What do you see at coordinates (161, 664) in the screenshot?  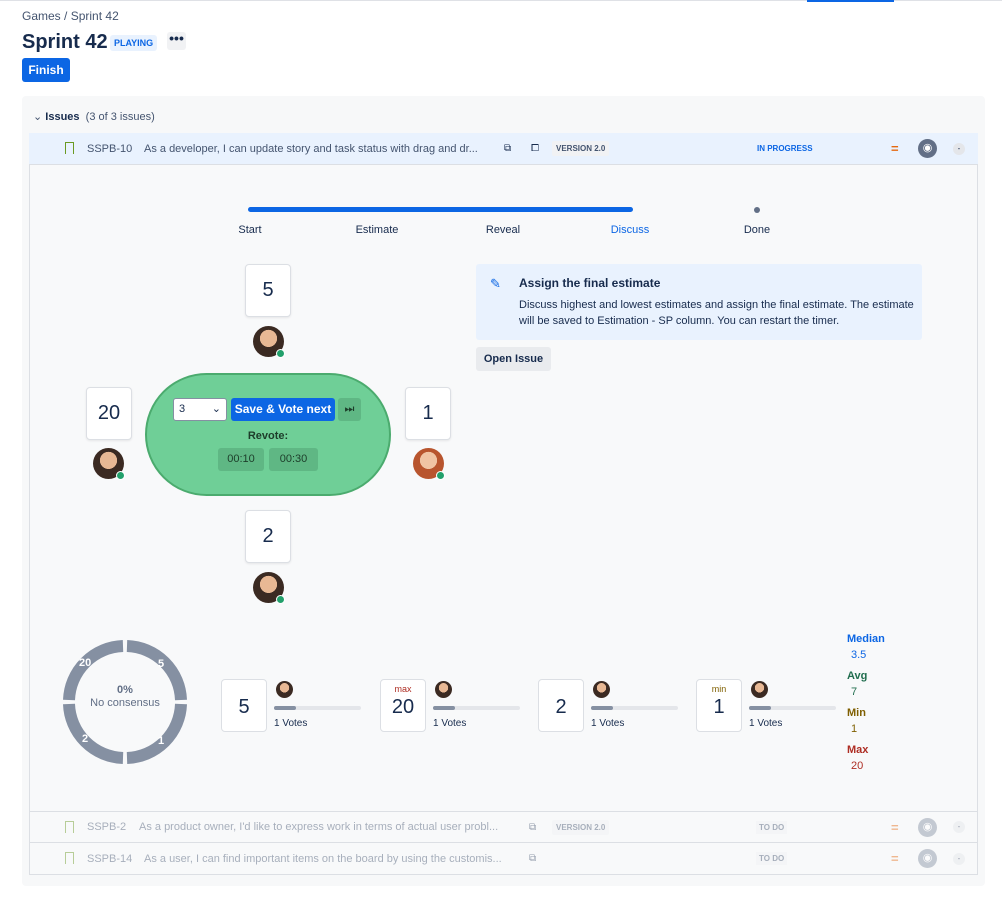 I see `donut-label: 5` at bounding box center [161, 664].